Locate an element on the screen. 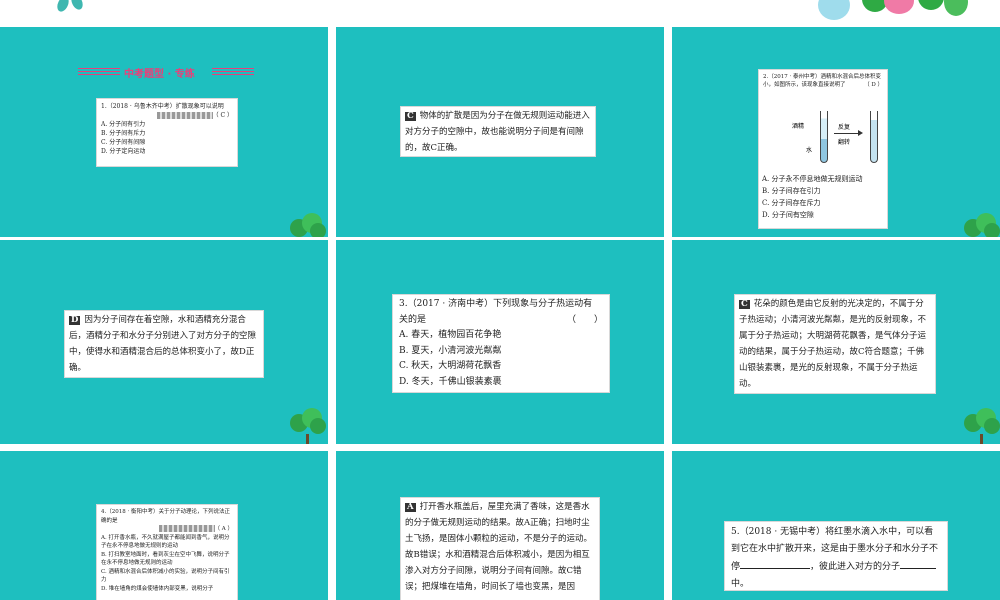  question-text: 1.（2018 · 乌鲁木齐中考）扩散现象可以说明 is located at coordinates (162, 106).